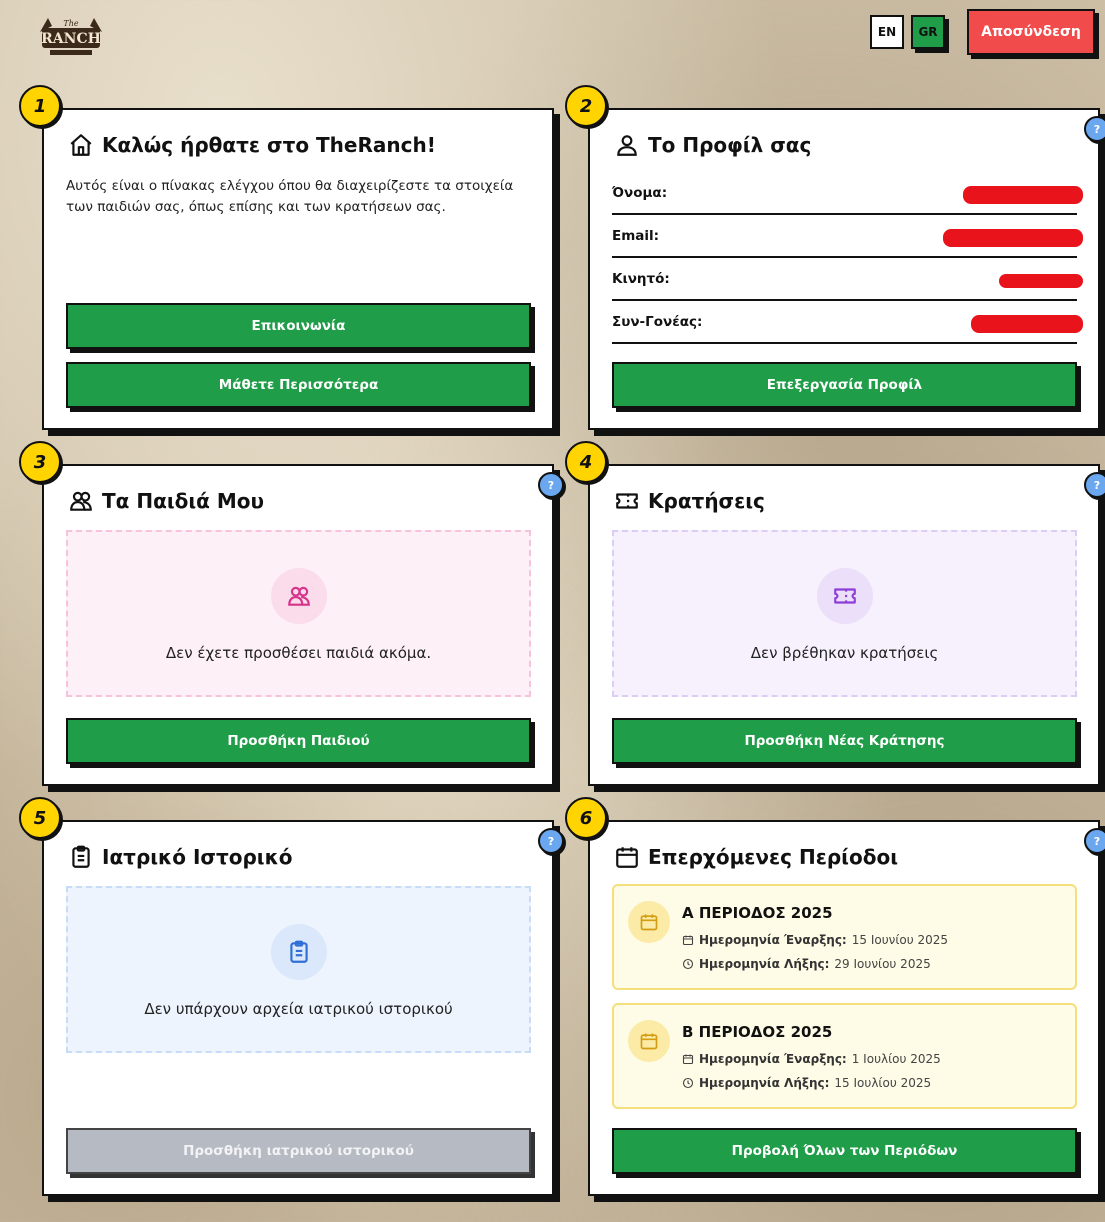 This screenshot has height=1222, width=1105. Describe the element at coordinates (298, 1151) in the screenshot. I see `add-medical-history-button: Προσθήκη ιατρικού ιστορικού` at that location.